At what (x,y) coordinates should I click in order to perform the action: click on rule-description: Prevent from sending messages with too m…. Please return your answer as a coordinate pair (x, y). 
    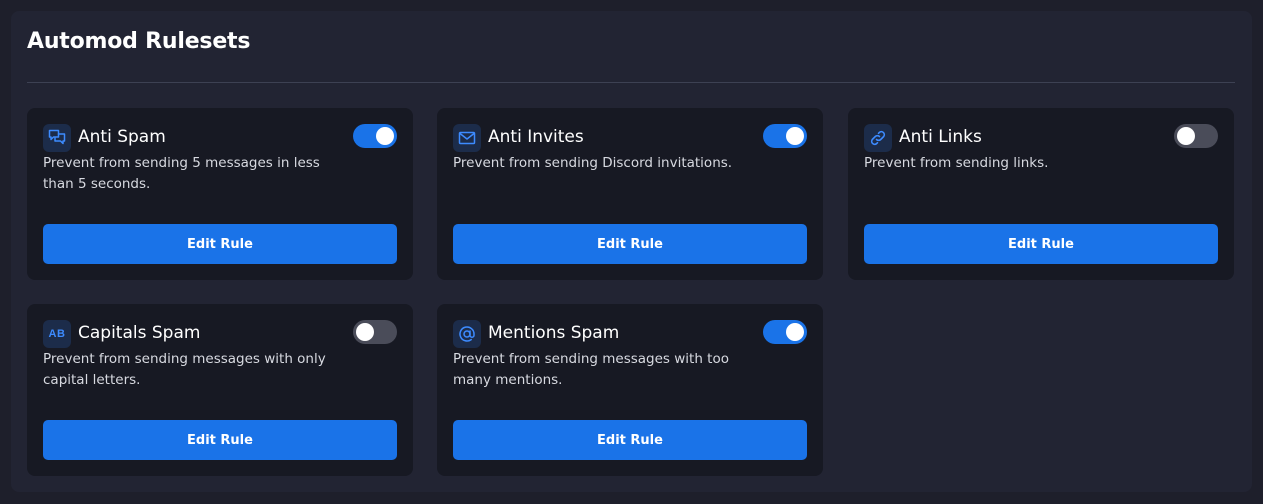
    Looking at the image, I should click on (591, 369).